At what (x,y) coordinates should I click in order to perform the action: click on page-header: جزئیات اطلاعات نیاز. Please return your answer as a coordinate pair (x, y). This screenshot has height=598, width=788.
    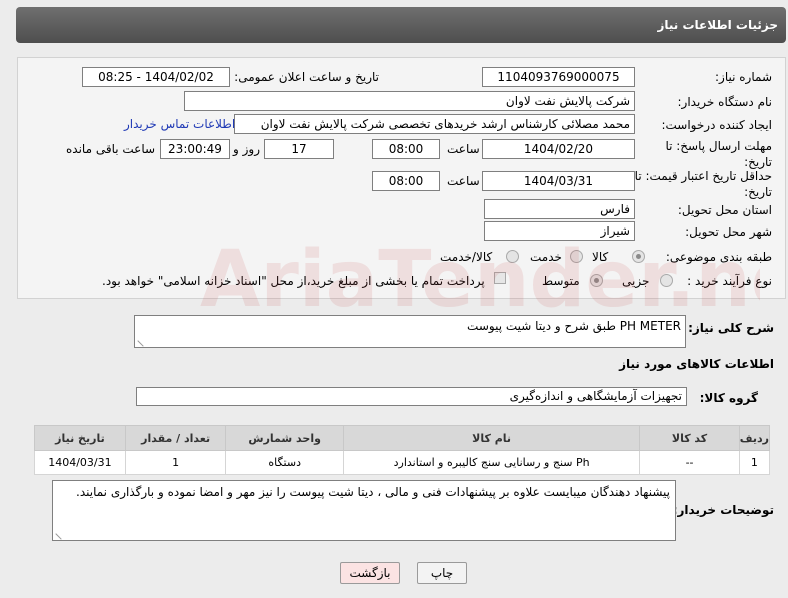
    Looking at the image, I should click on (401, 25).